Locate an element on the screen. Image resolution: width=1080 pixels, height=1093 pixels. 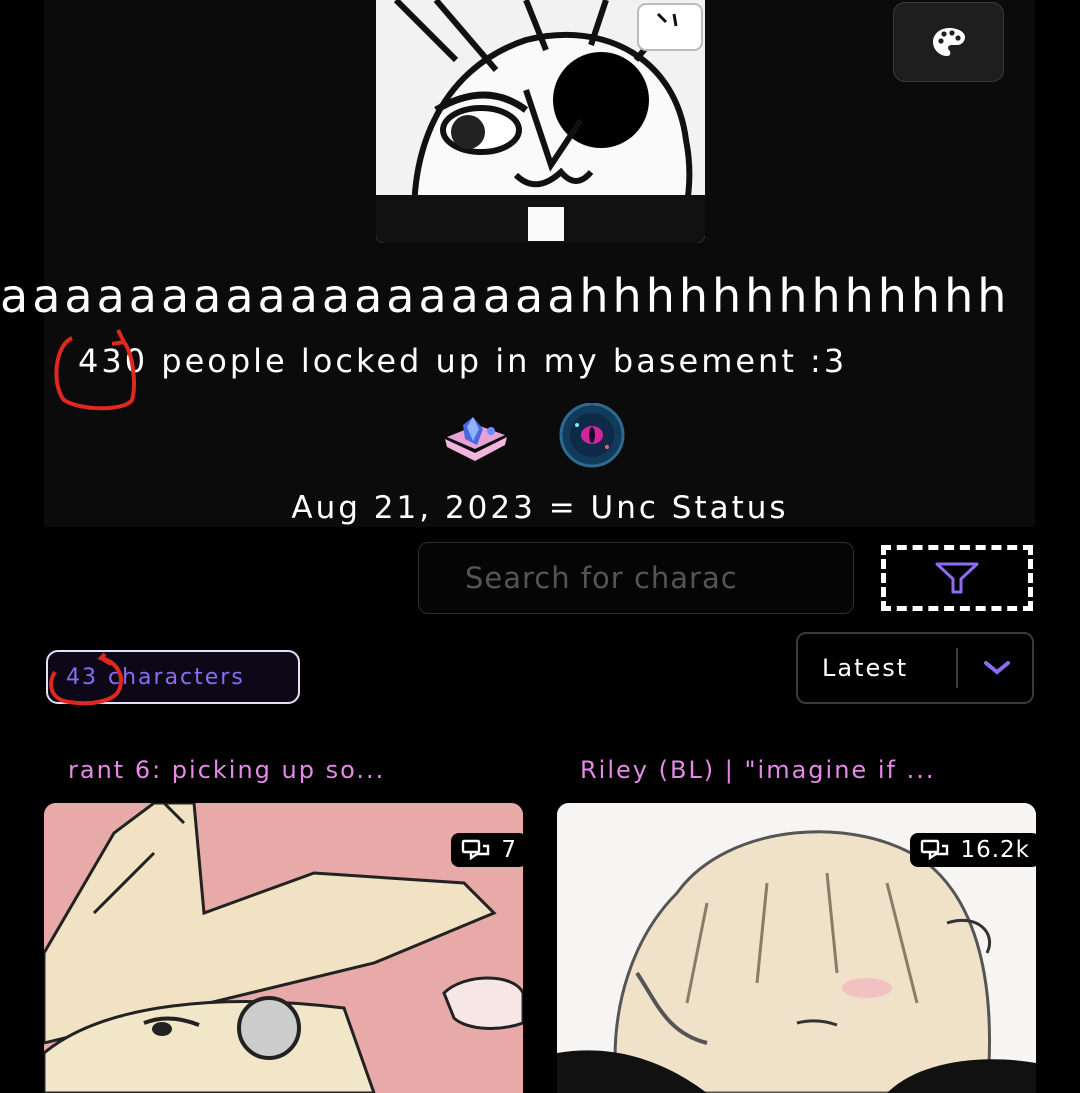
sort-divider is located at coordinates (957, 668).